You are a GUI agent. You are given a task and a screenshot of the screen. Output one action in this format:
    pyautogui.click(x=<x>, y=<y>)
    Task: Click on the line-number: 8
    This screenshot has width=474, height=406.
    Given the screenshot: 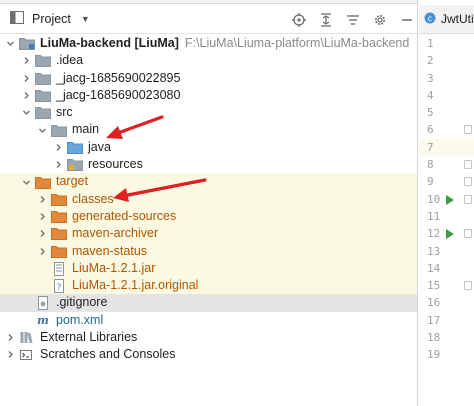 What is the action you would take?
    pyautogui.click(x=430, y=165)
    